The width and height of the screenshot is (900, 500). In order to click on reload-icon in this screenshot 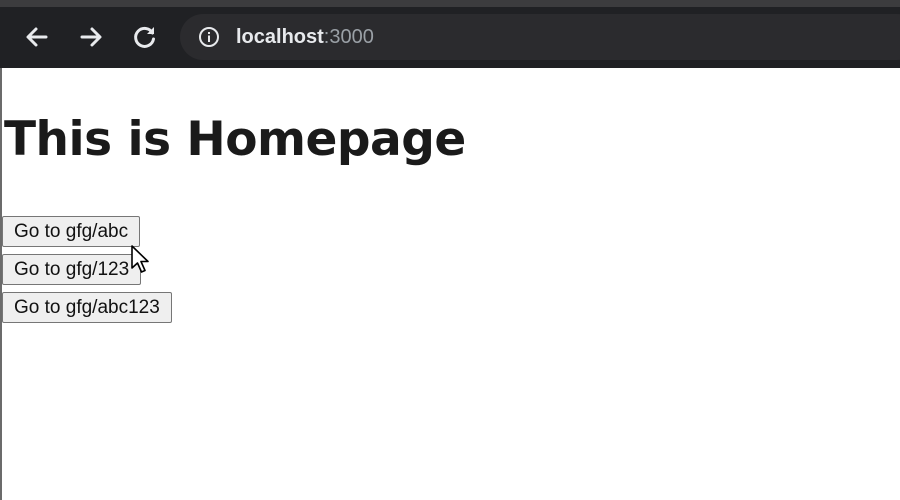, I will do `click(144, 37)`.